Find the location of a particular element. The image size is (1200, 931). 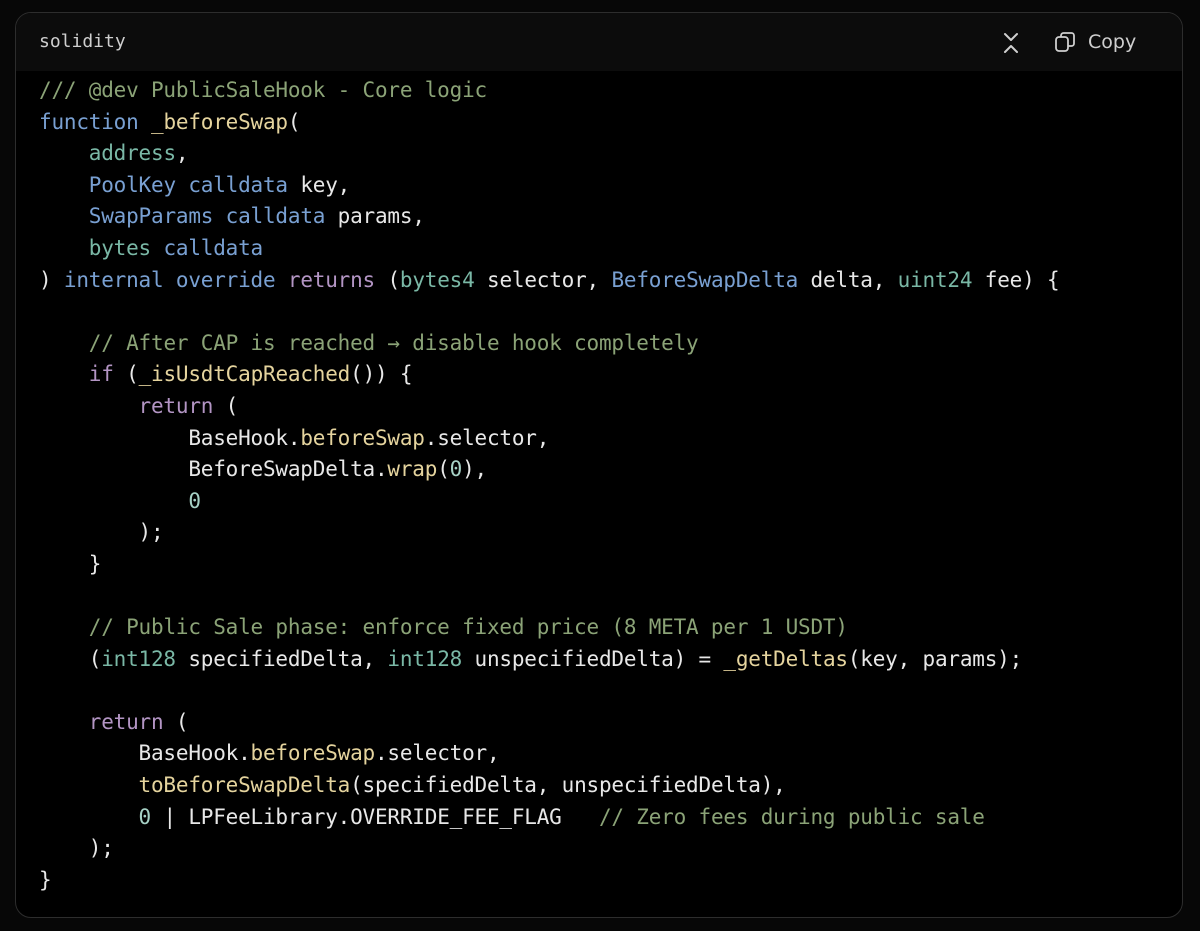

code-token: delta, is located at coordinates (854, 279).